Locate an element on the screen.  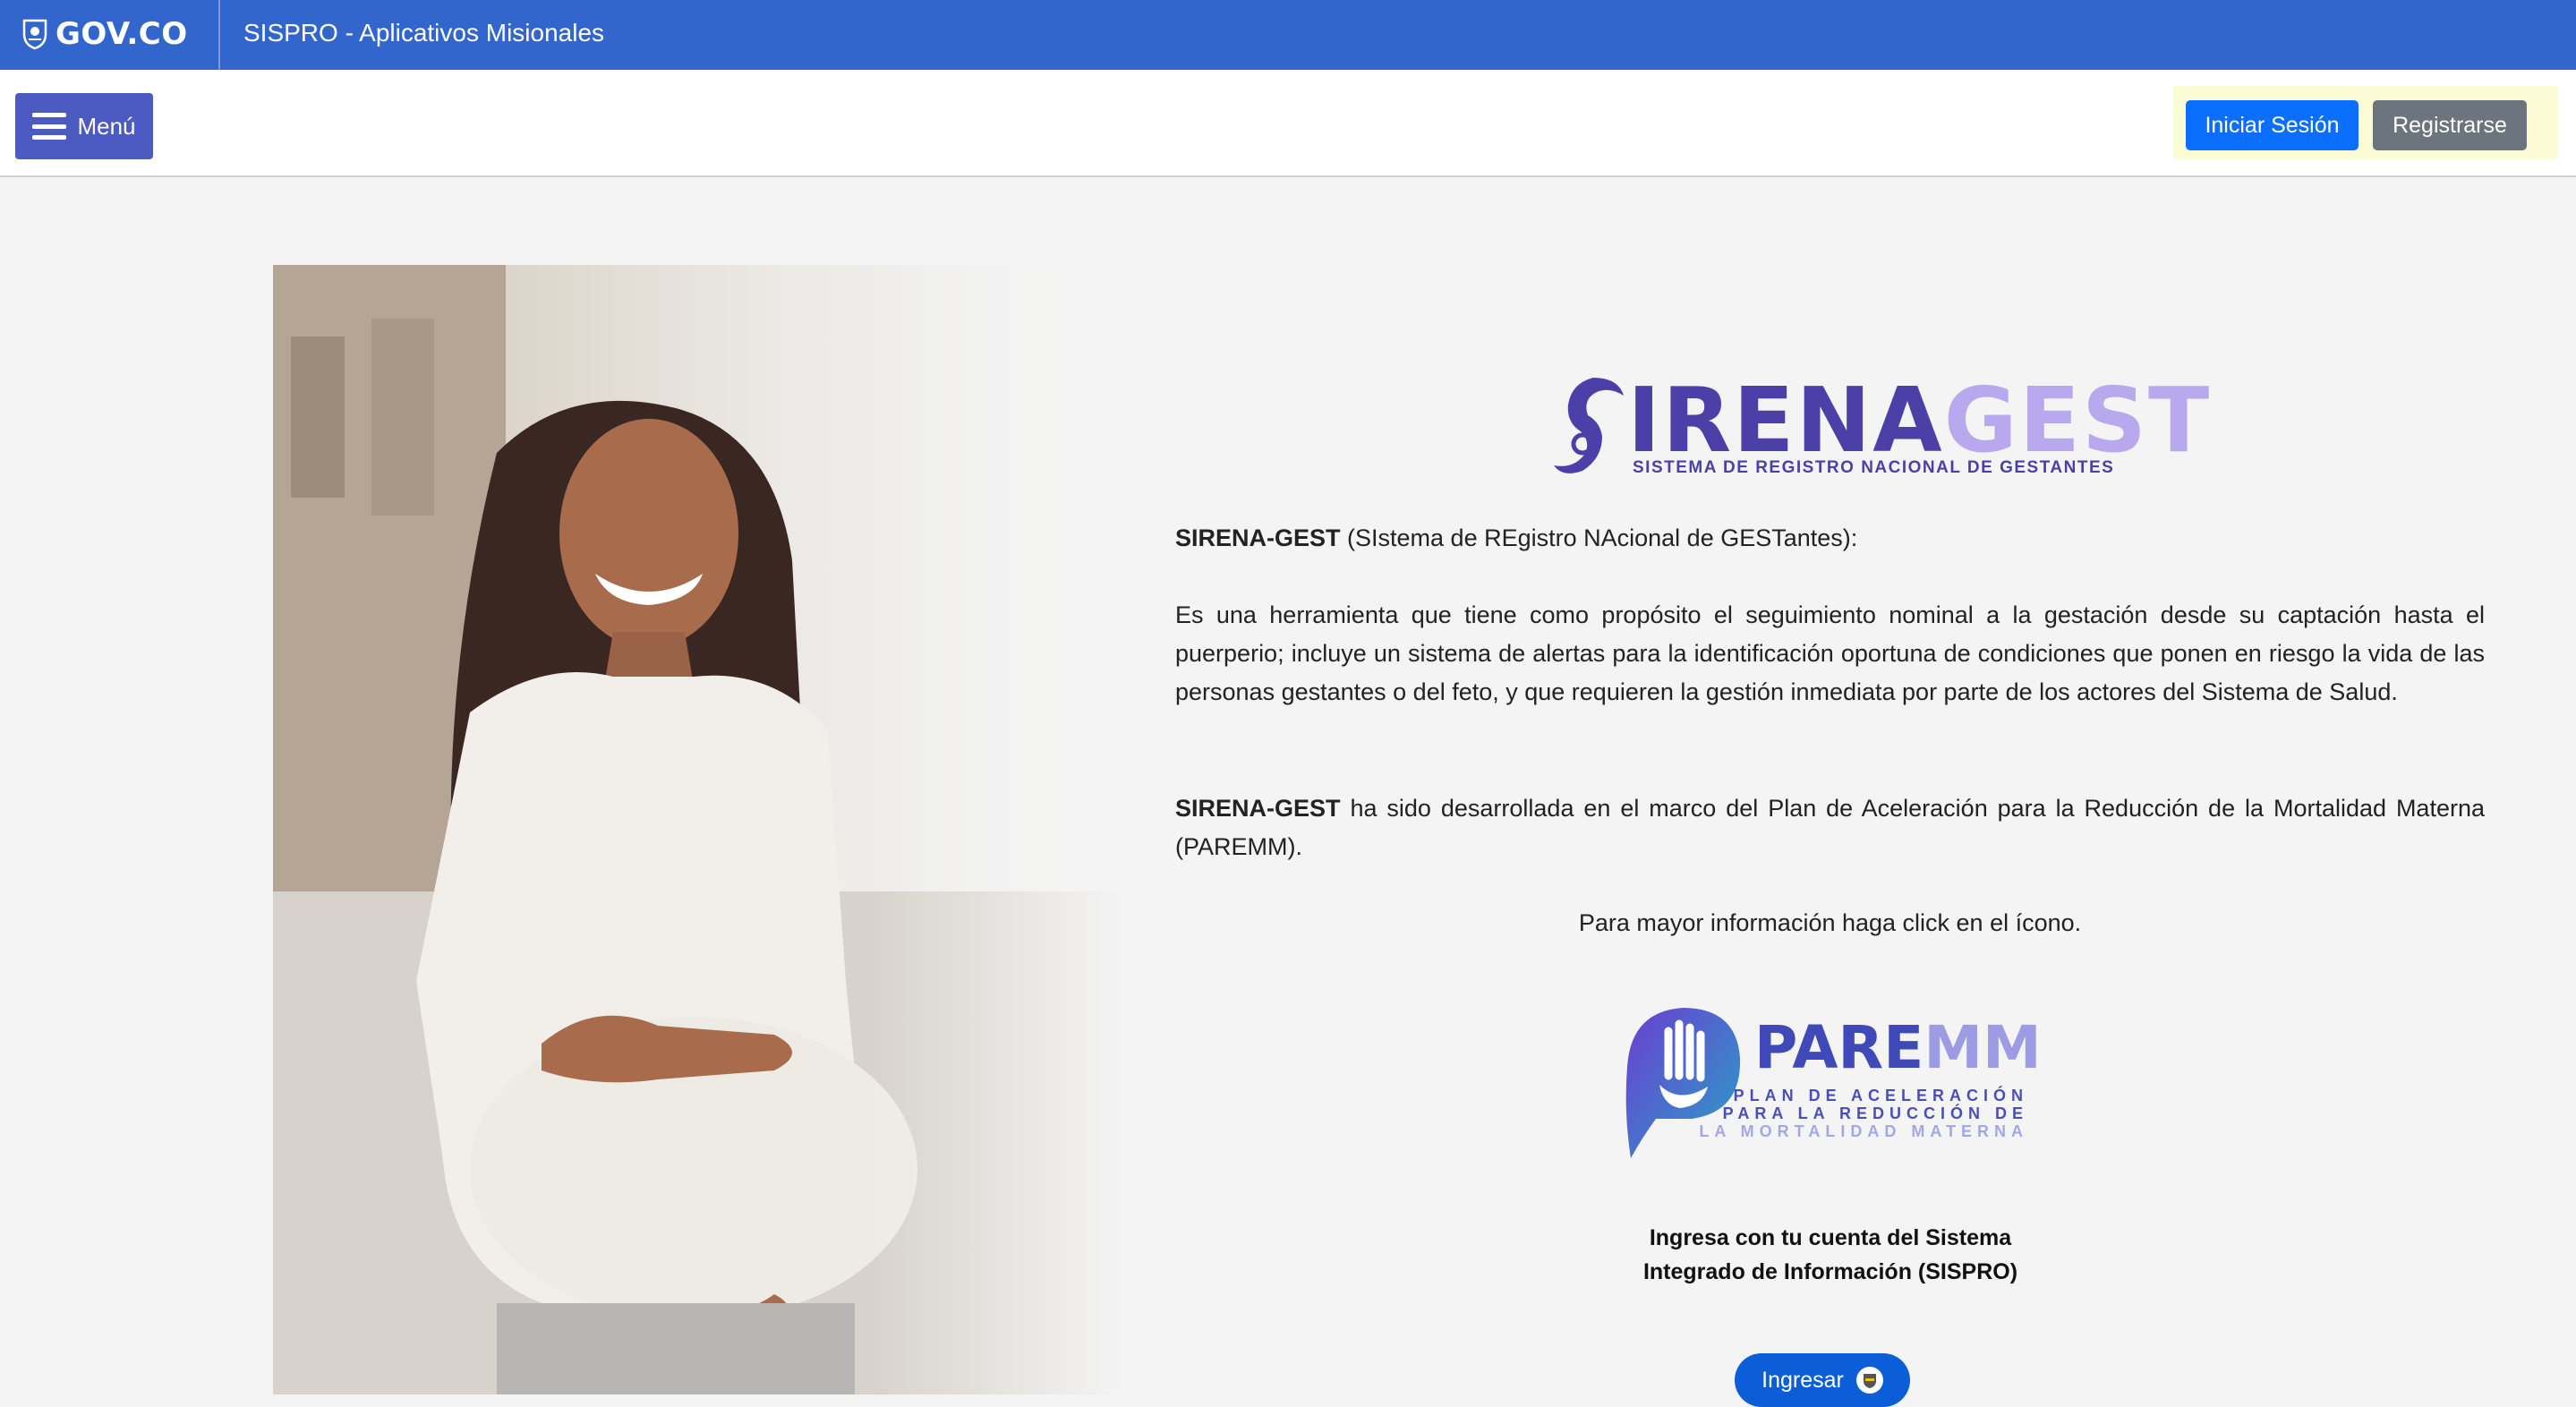
colombia-crest-icon is located at coordinates (1869, 1380).